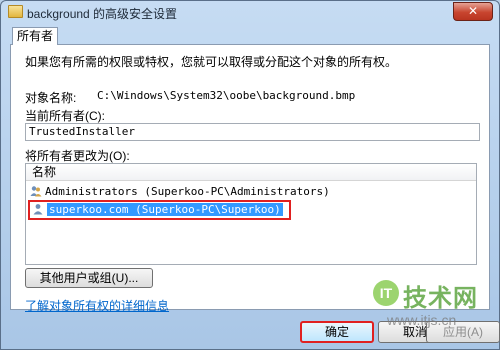 The width and height of the screenshot is (500, 350). Describe the element at coordinates (38, 209) in the screenshot. I see `user-icon` at that location.